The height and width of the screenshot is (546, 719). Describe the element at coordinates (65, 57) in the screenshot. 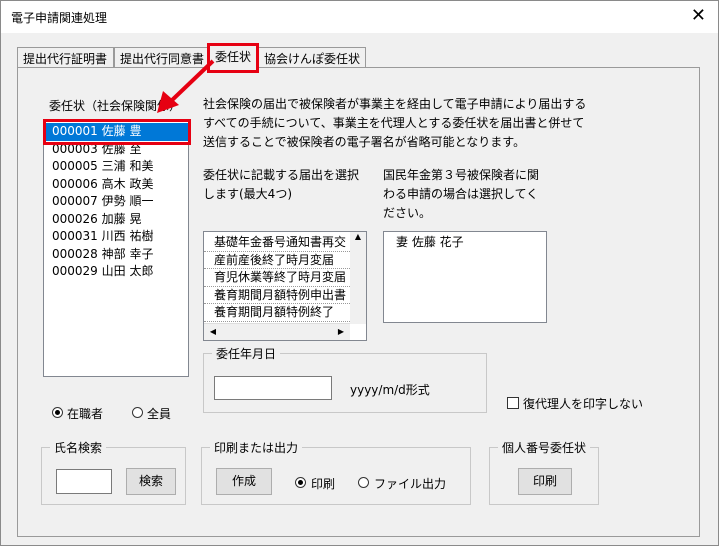

I see `tab-submission-certificate: 提出代行証明書` at that location.